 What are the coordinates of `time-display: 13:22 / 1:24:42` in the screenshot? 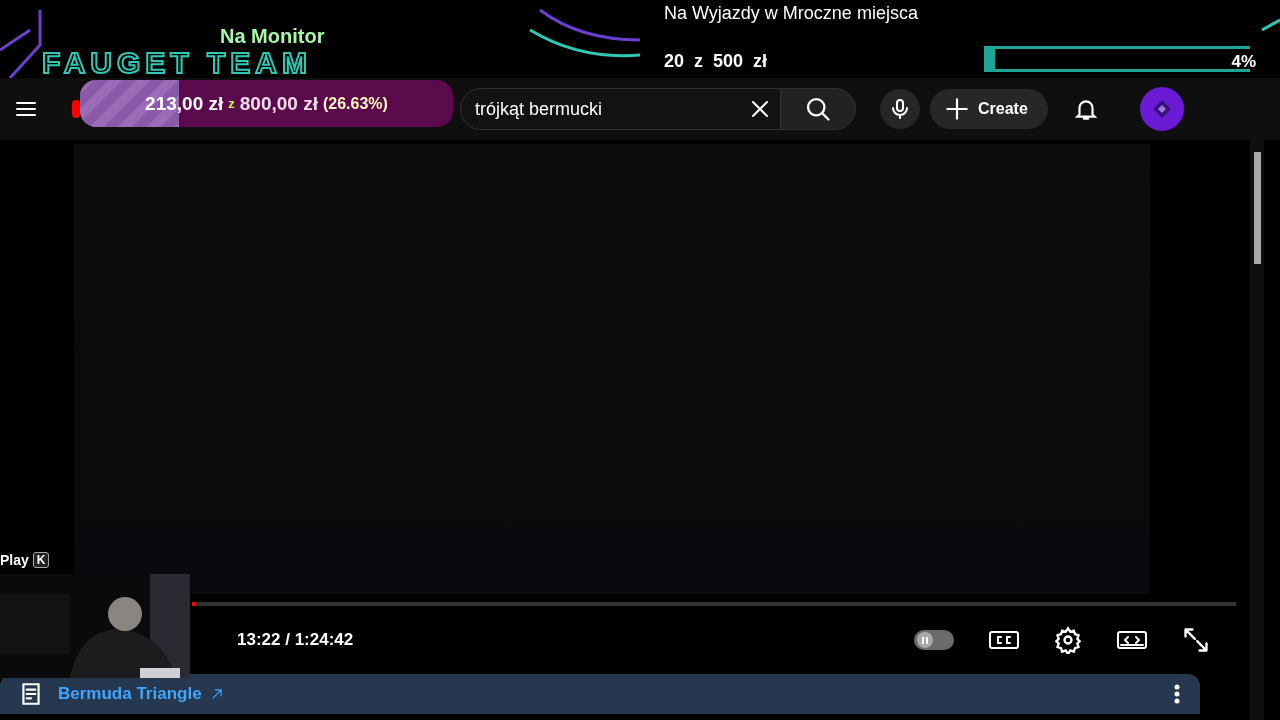 It's located at (295, 640).